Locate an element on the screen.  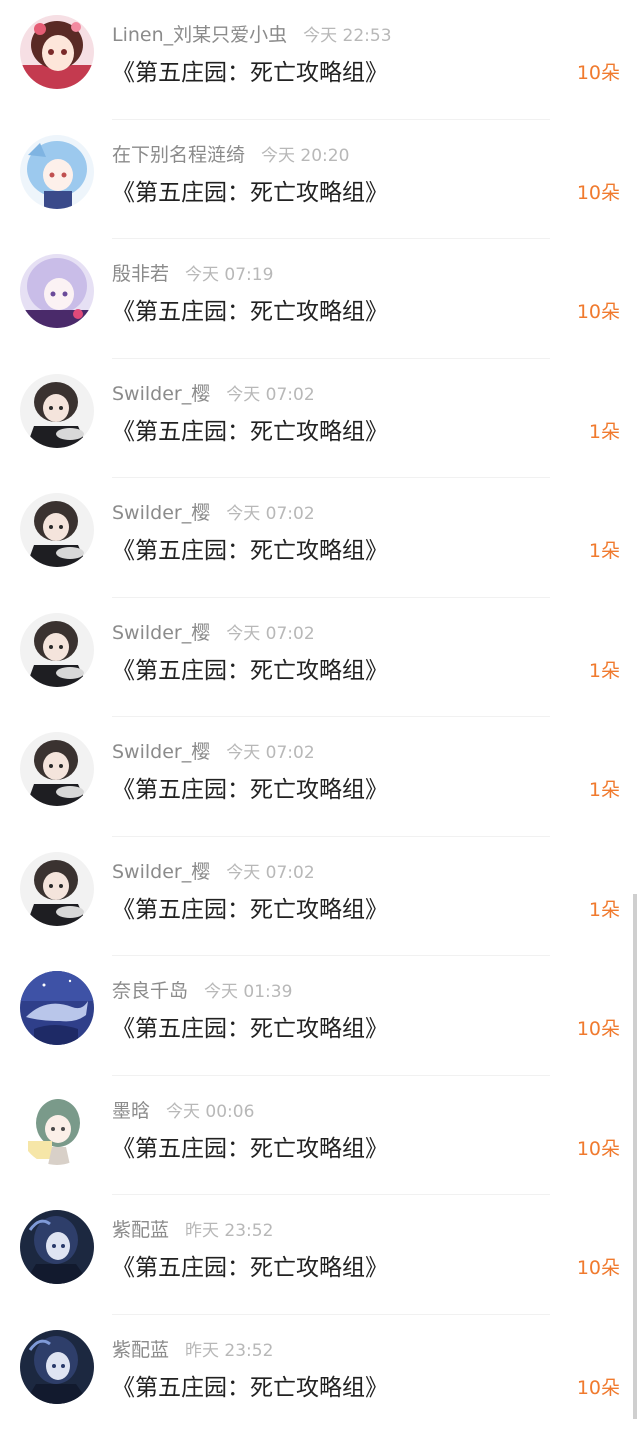
pink-hair-girl-avatar-icon is located at coordinates (57, 52).